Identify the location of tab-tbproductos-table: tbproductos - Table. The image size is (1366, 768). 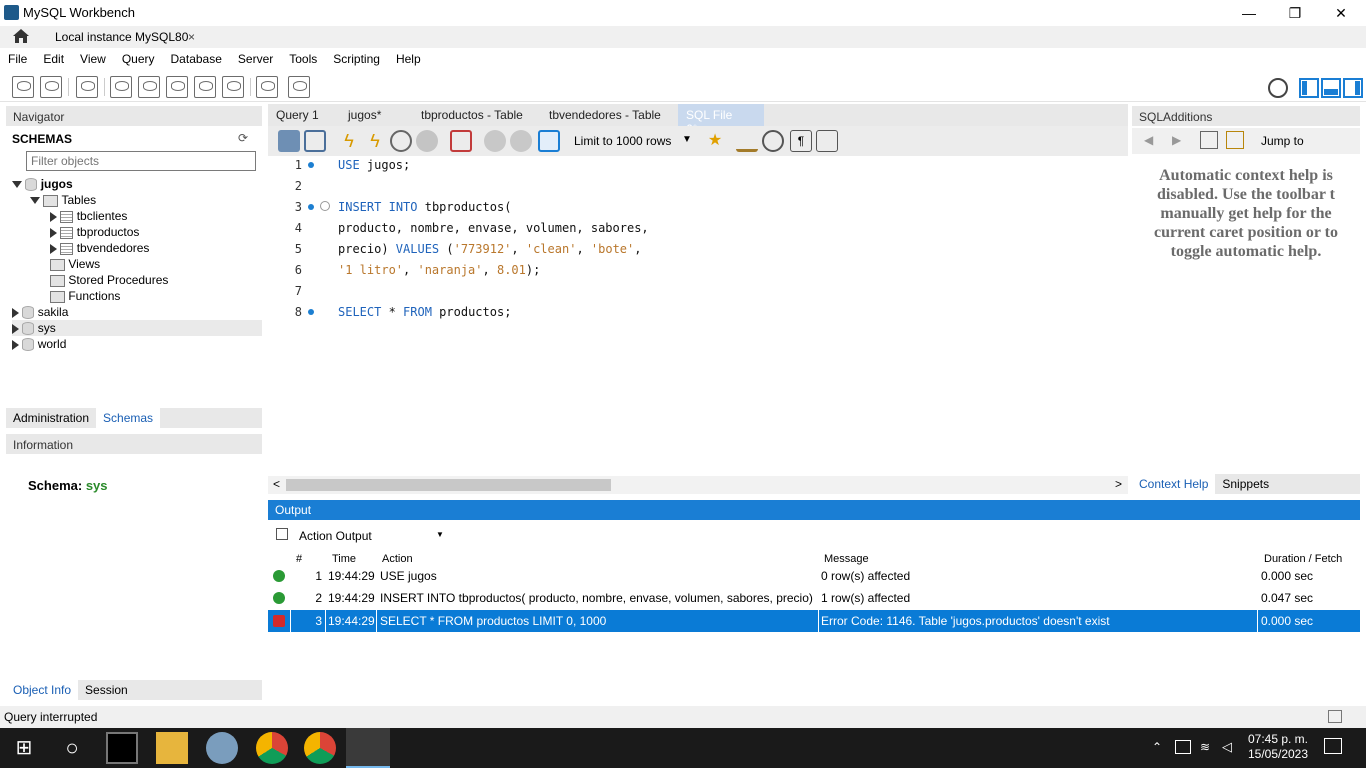
(472, 115).